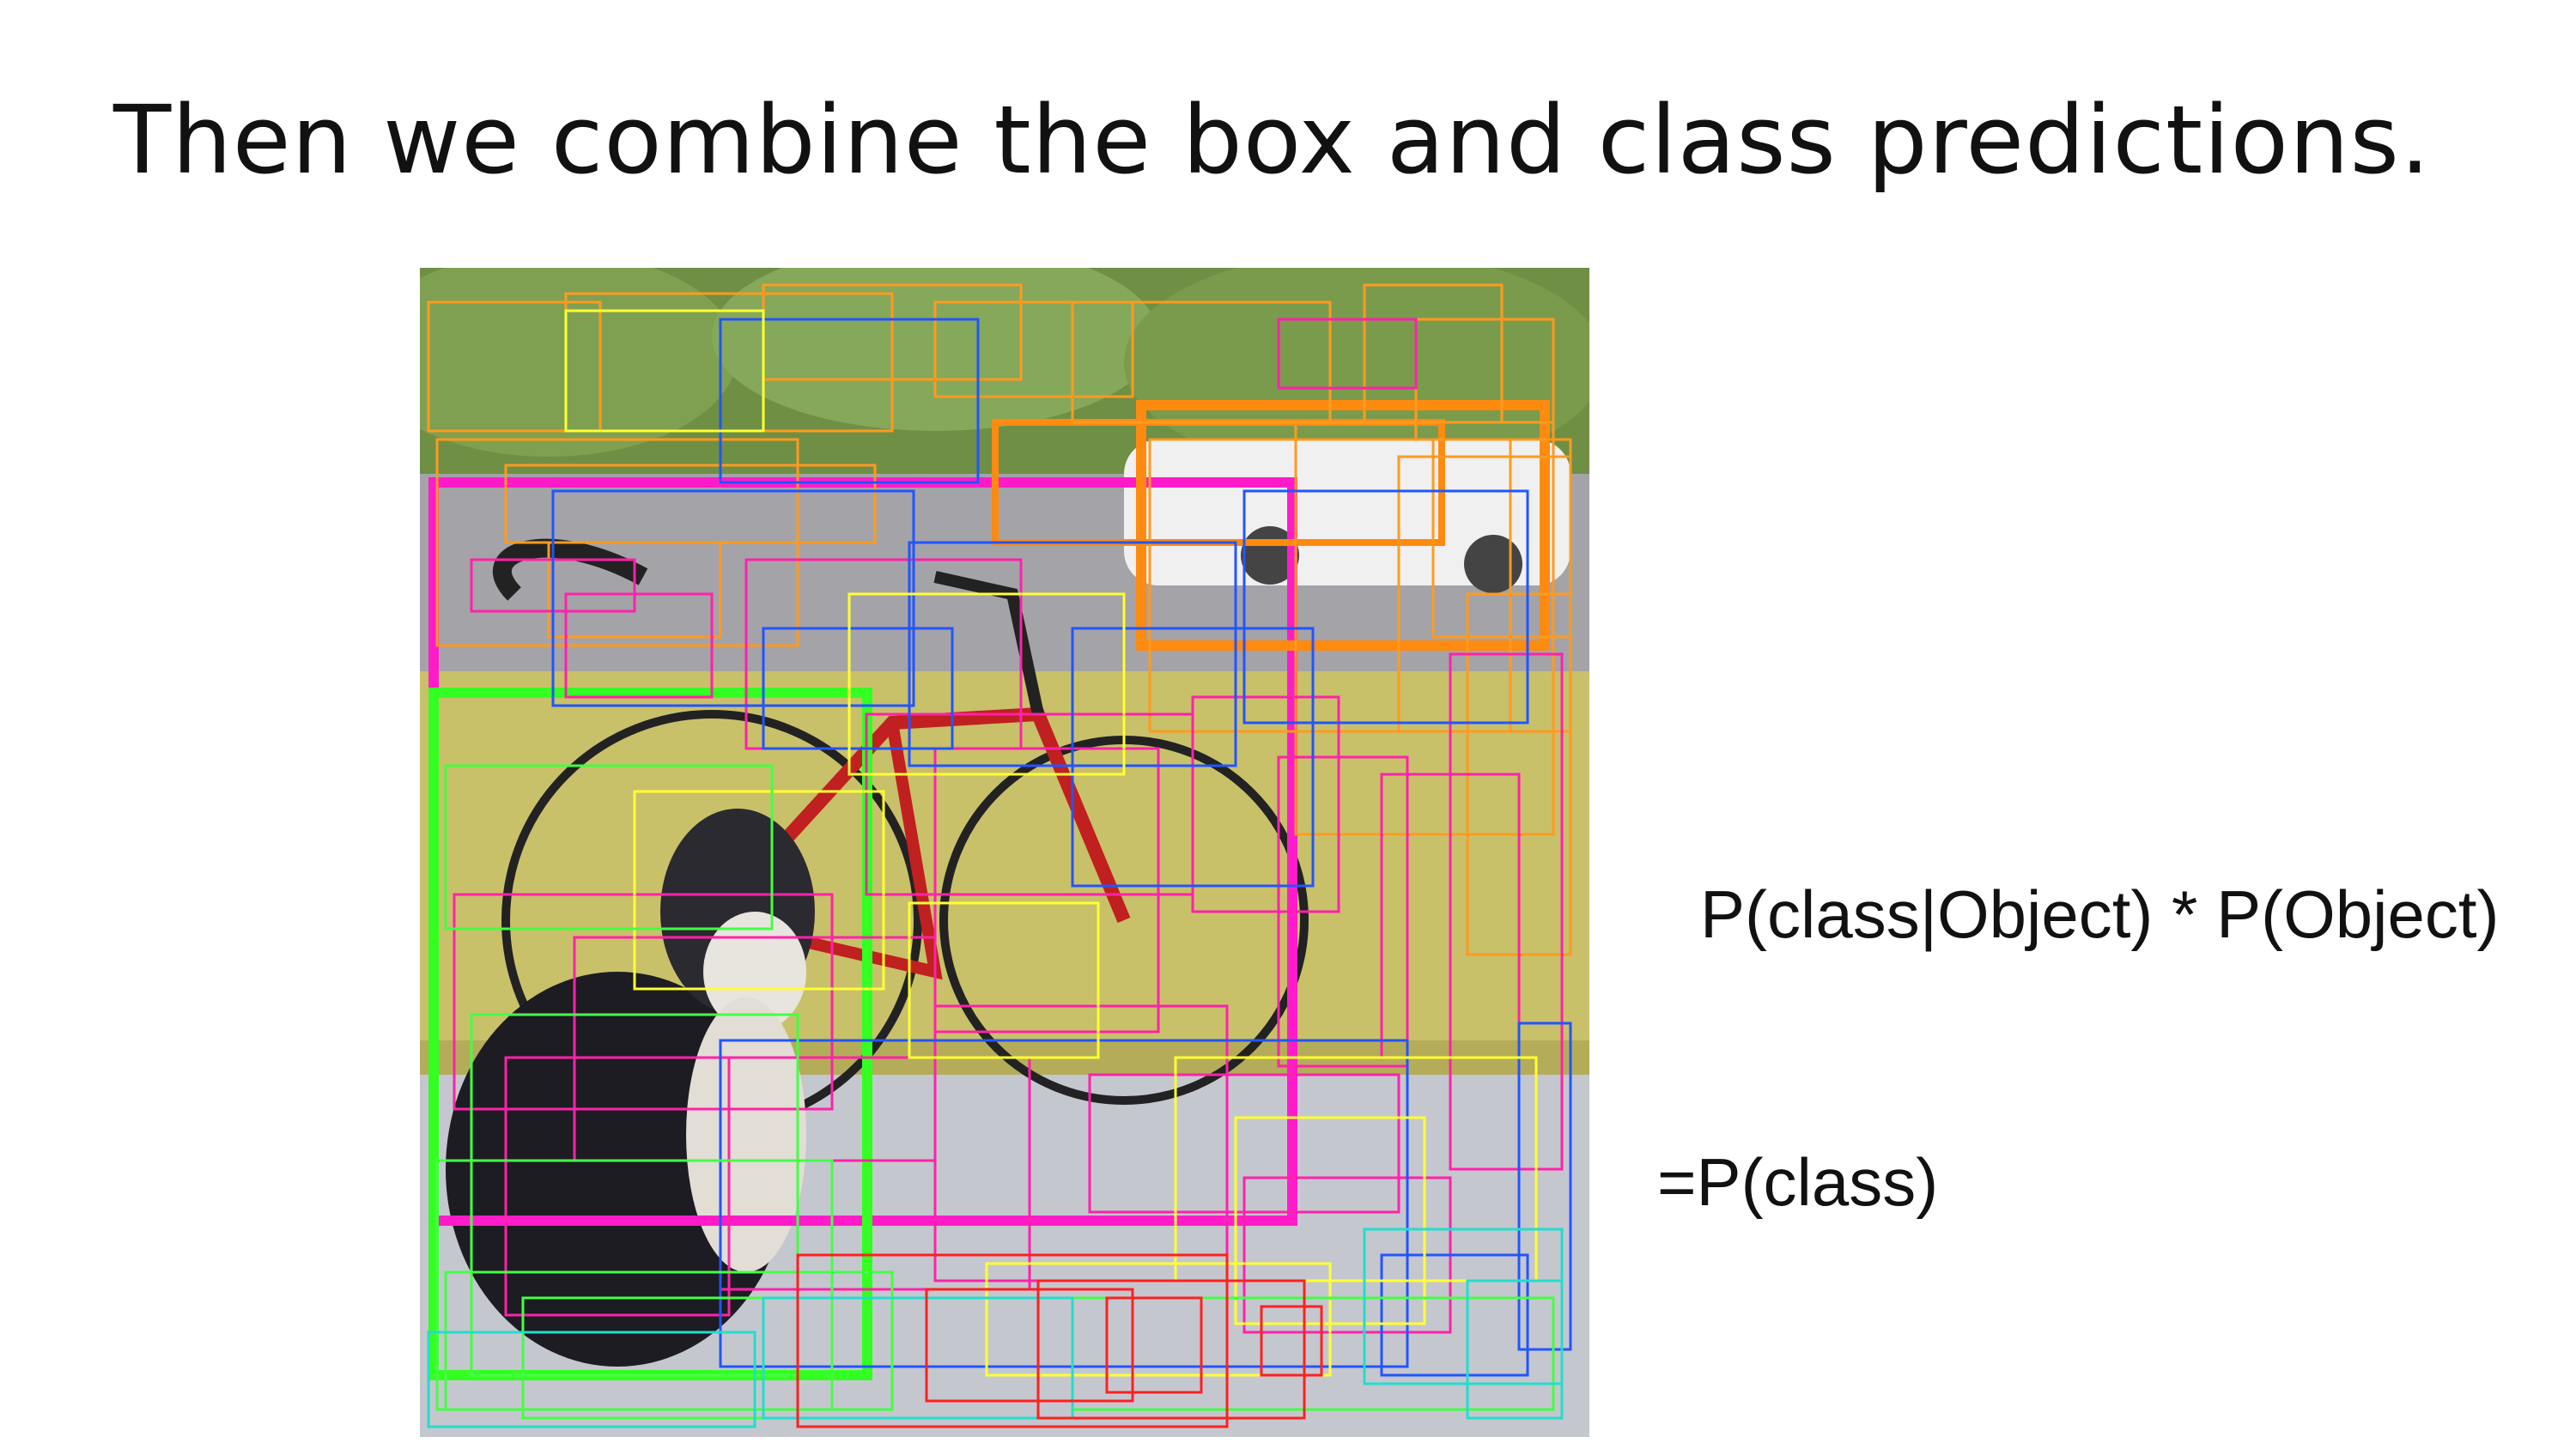 This screenshot has width=2576, height=1449. I want to click on car-wheel, so click(1493, 564).